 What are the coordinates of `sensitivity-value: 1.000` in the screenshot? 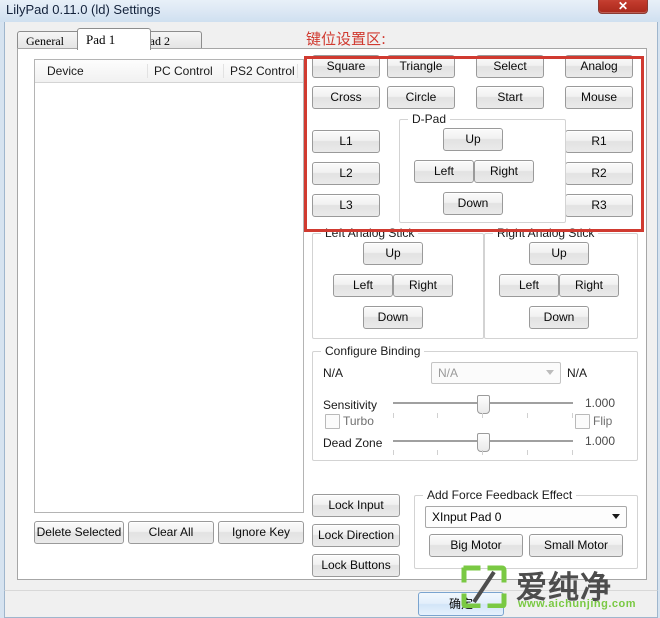 It's located at (600, 403).